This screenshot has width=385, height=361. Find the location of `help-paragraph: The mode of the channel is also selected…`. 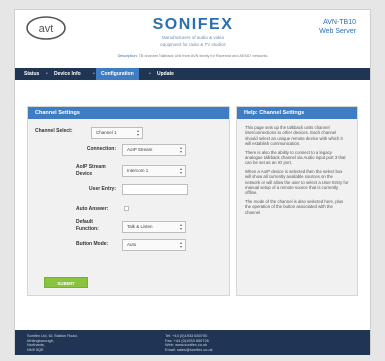

help-paragraph: The mode of the channel is also selected… is located at coordinates (294, 207).